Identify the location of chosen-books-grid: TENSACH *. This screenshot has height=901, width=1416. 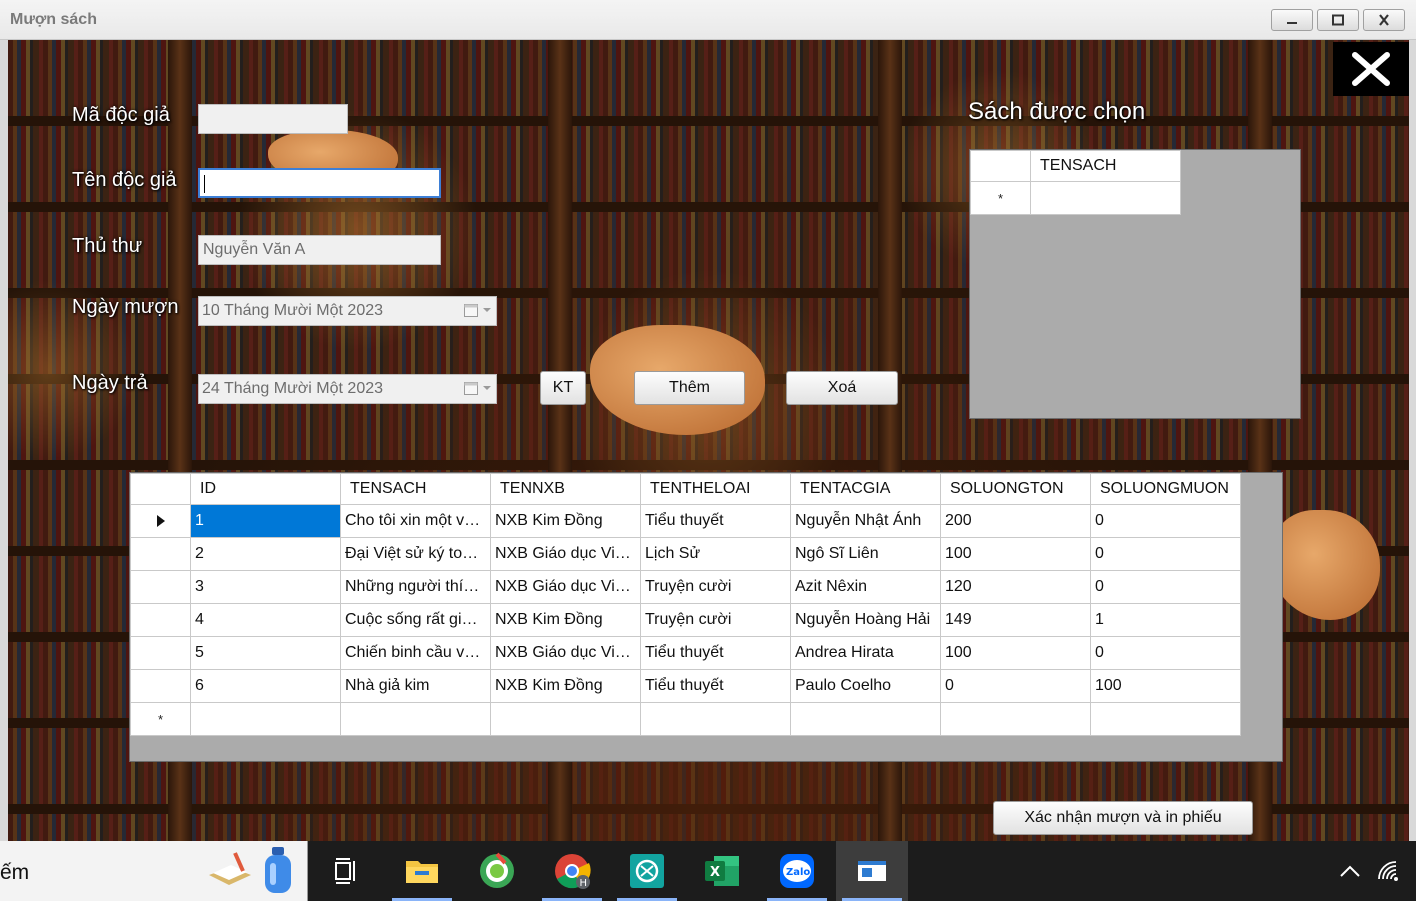
(1135, 284).